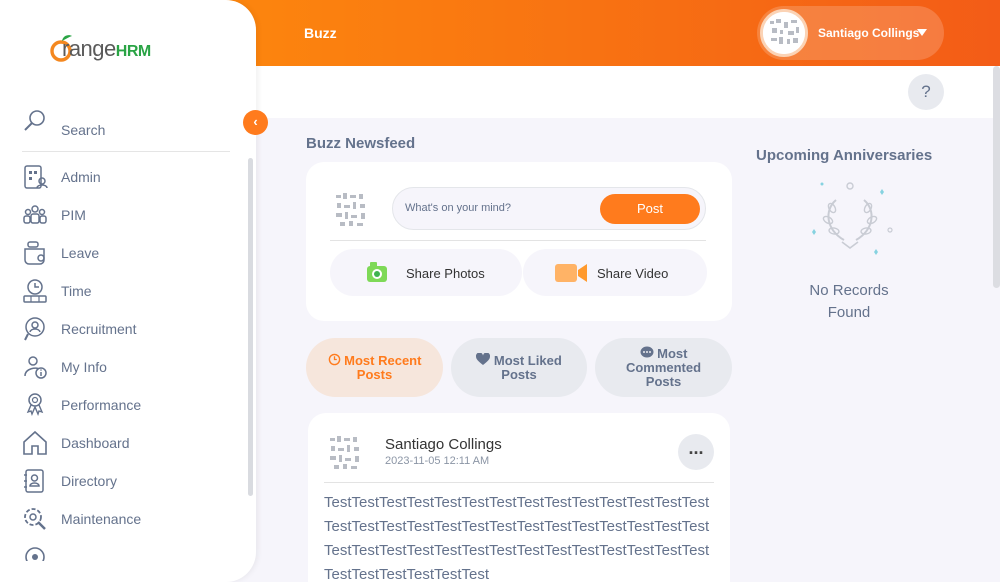 The height and width of the screenshot is (582, 1000). I want to click on sidebar-item-dashboard: Dashboard, so click(127, 443).